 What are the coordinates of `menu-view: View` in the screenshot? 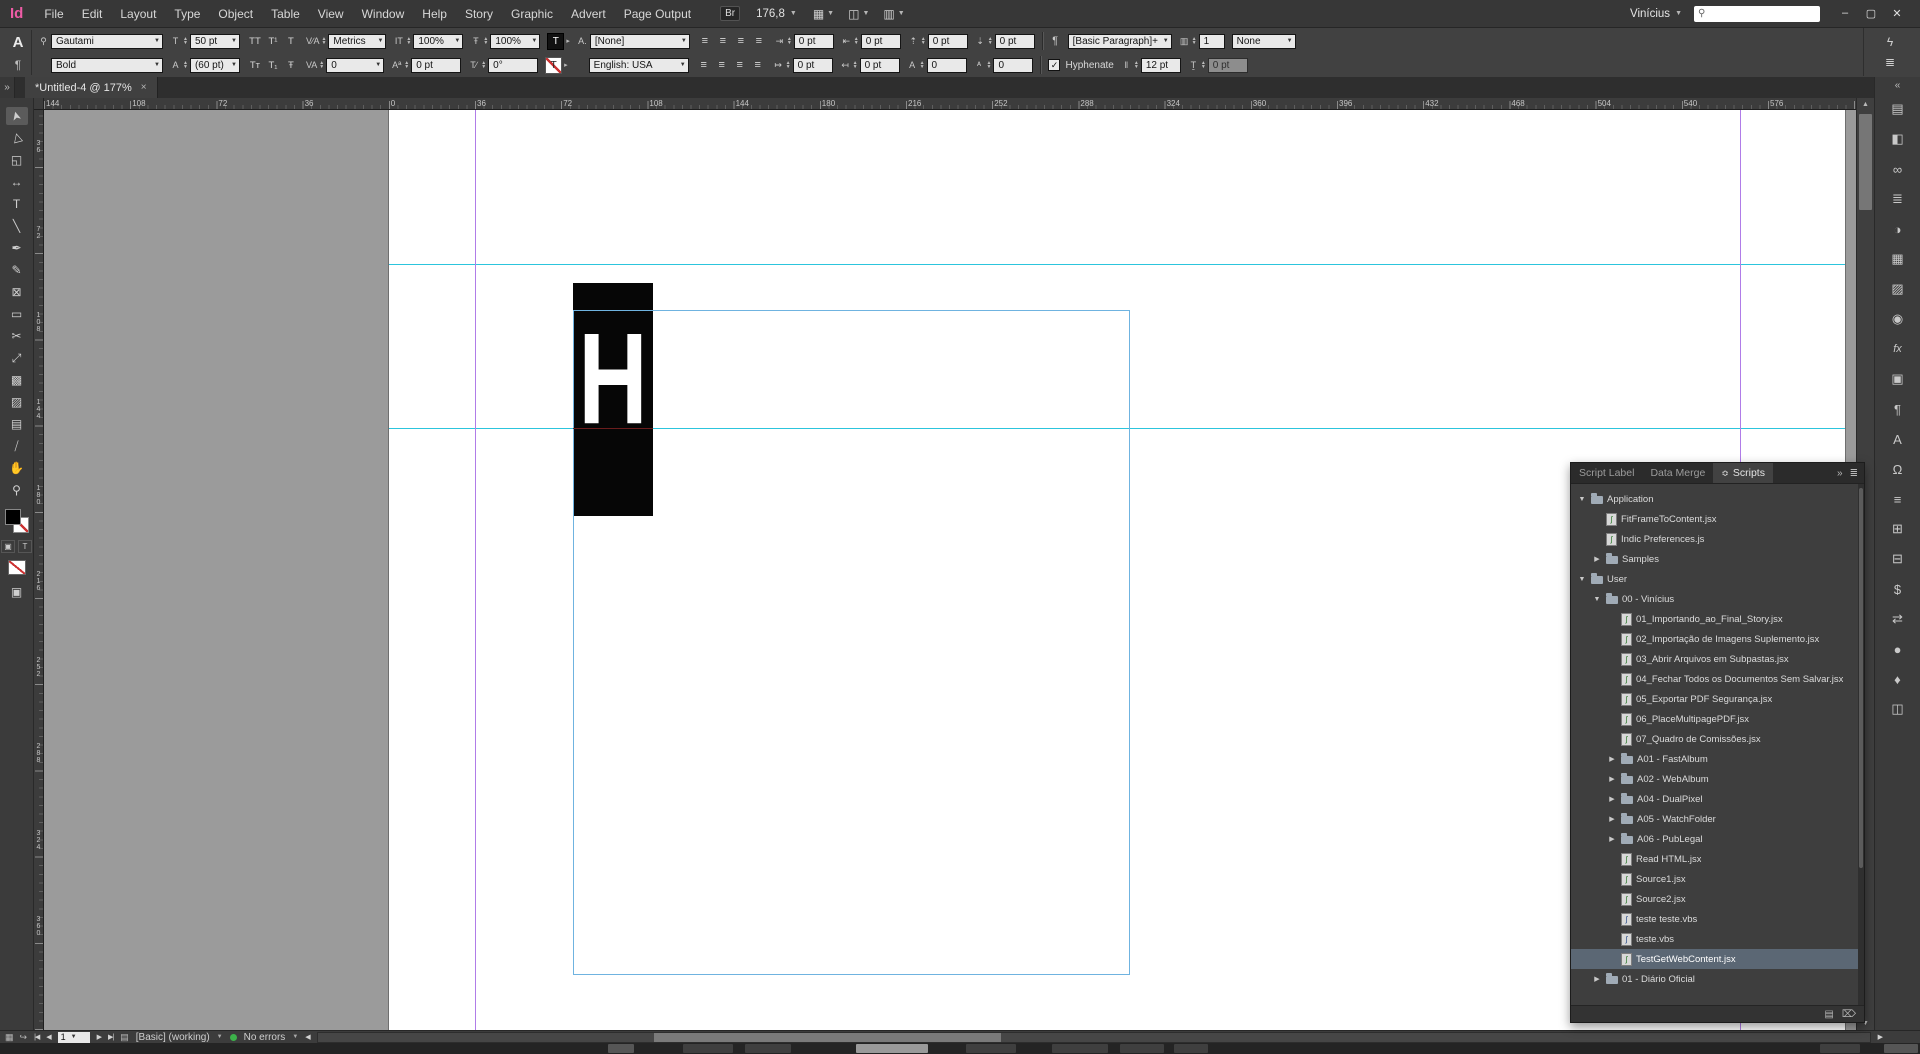 It's located at (331, 14).